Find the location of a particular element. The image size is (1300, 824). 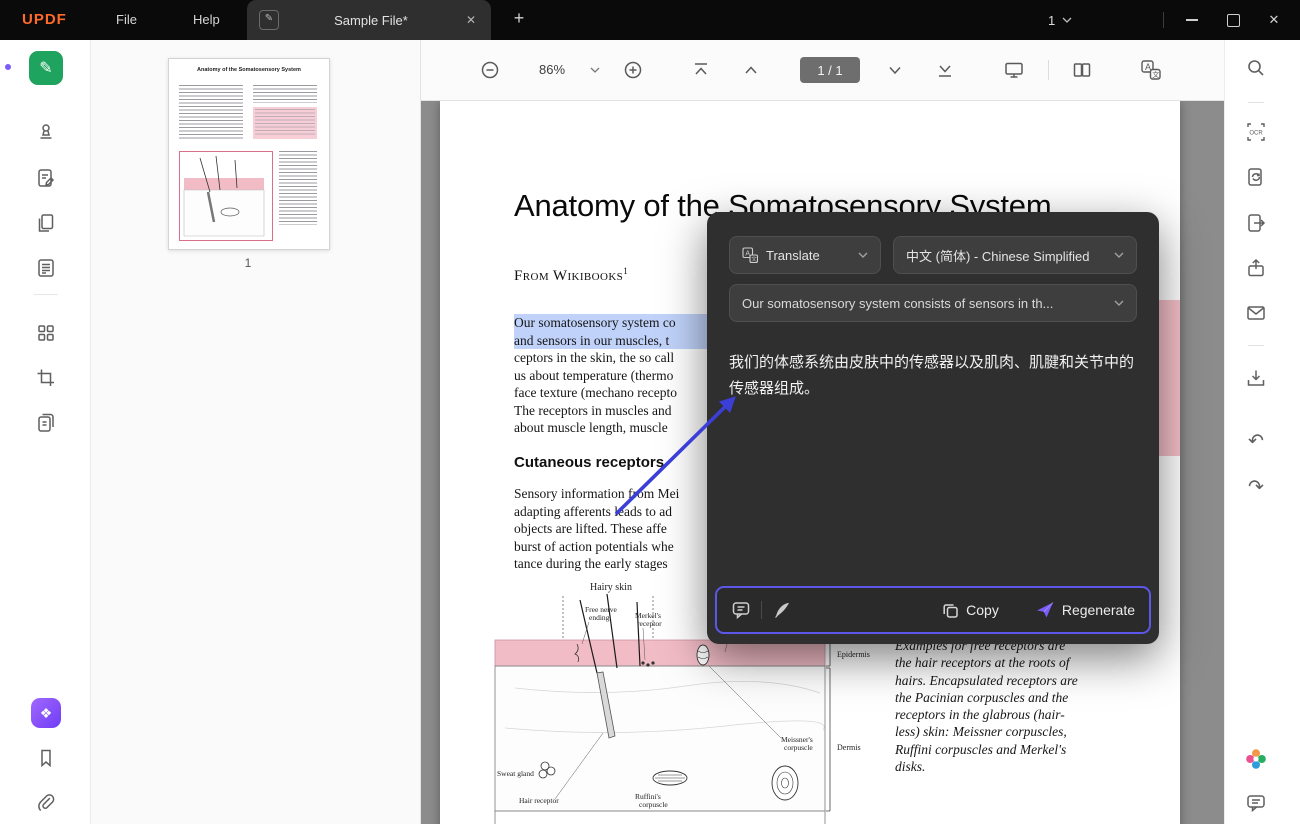

edit-pdf-icon is located at coordinates (46, 178).